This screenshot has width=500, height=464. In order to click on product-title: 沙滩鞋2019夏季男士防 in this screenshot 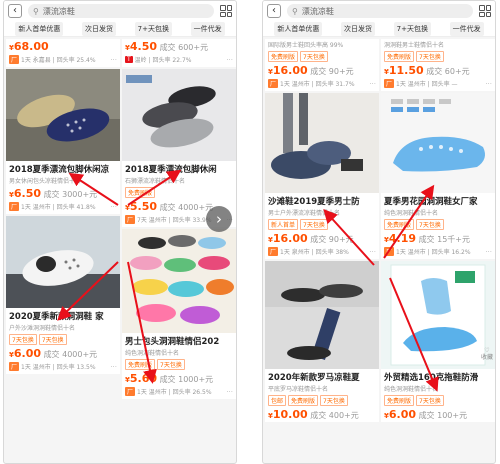, I will do `click(322, 200)`.